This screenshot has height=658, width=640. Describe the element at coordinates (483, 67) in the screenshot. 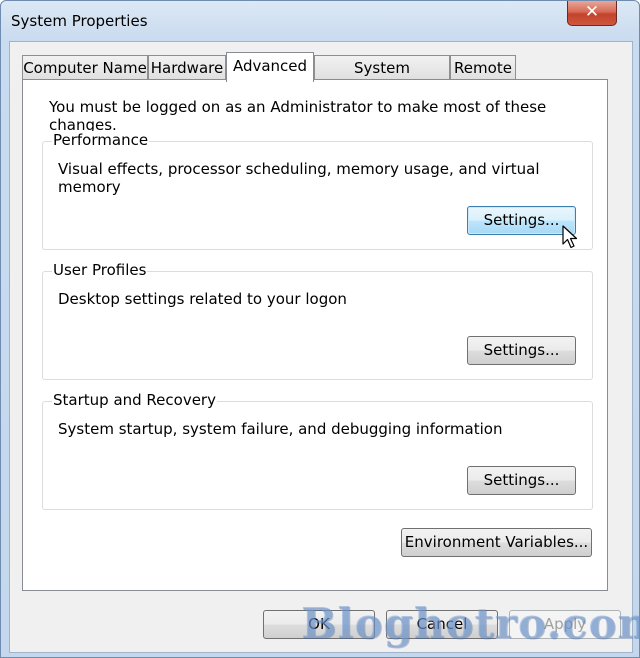

I see `tab-remote: Remote` at that location.